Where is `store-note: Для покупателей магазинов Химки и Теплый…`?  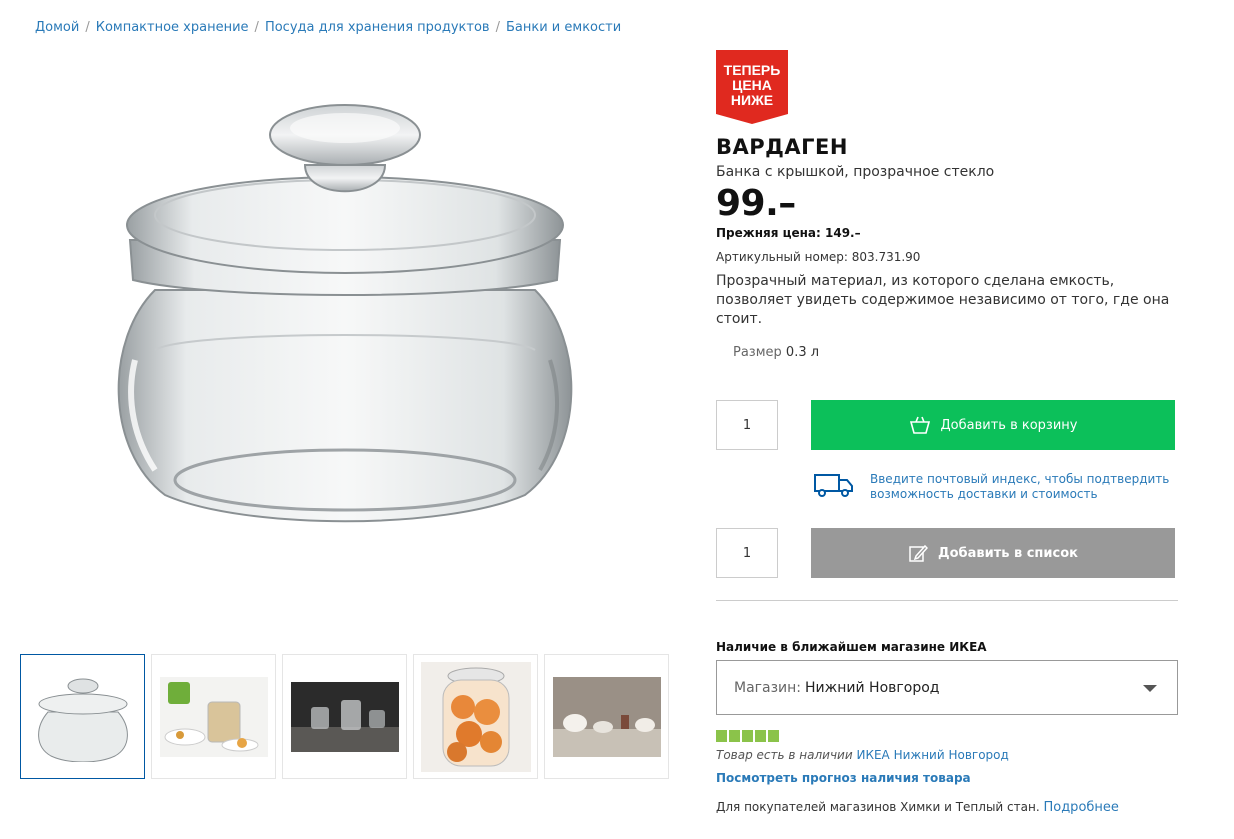
store-note: Для покупателей магазинов Химки и Теплый… is located at coordinates (917, 807).